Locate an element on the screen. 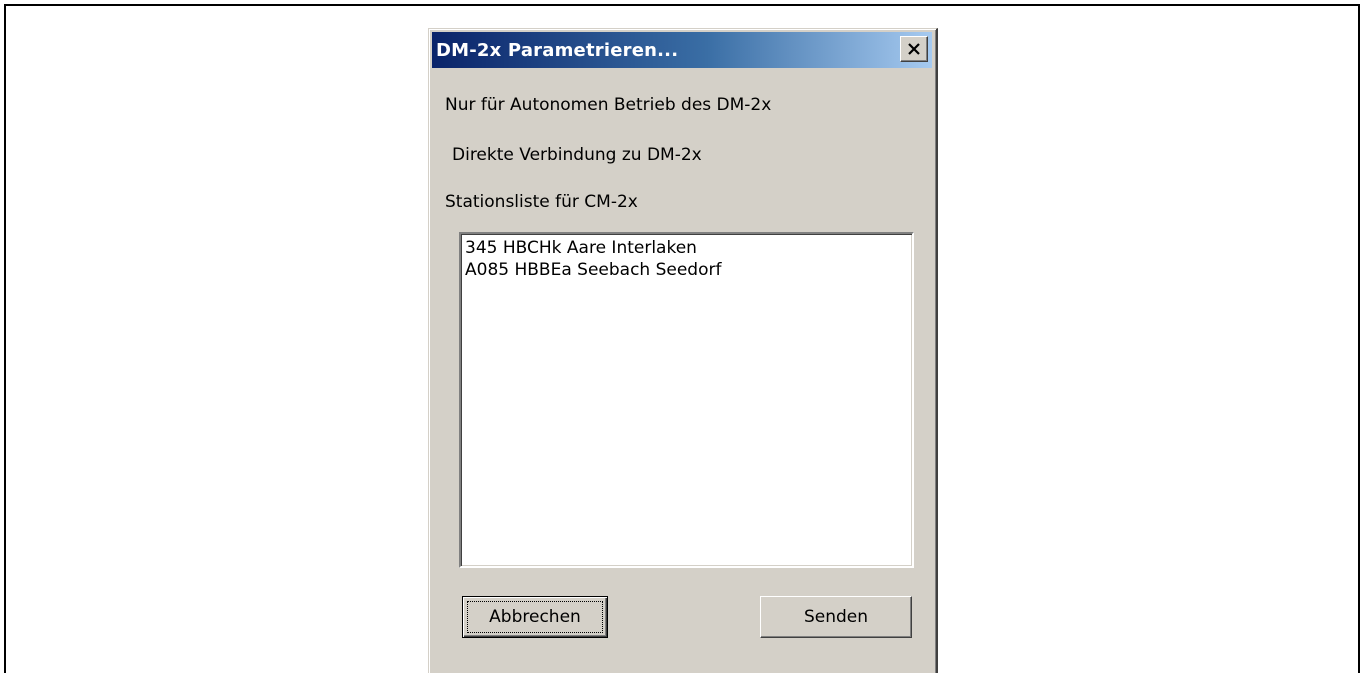 Image resolution: width=1368 pixels, height=673 pixels. cancel-button-label: Abbrechen is located at coordinates (535, 617).